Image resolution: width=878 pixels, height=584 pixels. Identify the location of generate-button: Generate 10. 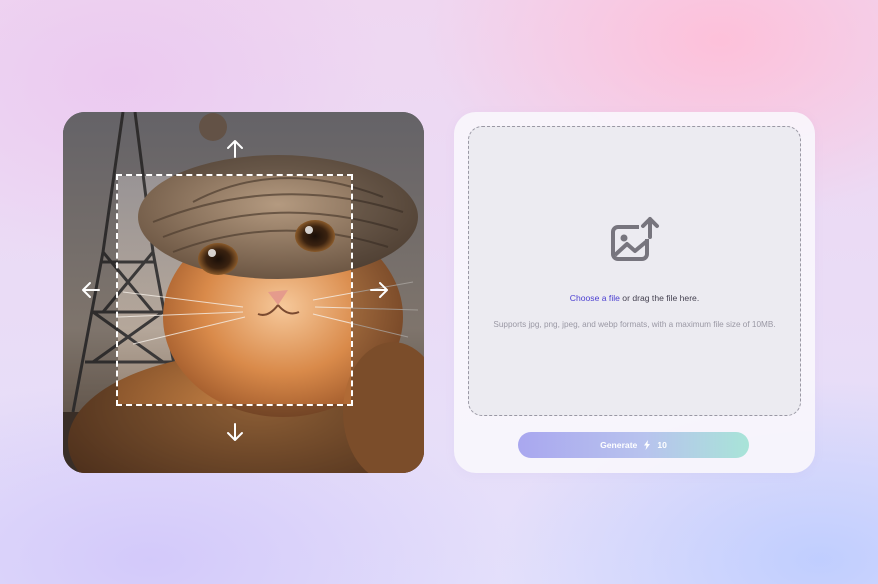
(633, 445).